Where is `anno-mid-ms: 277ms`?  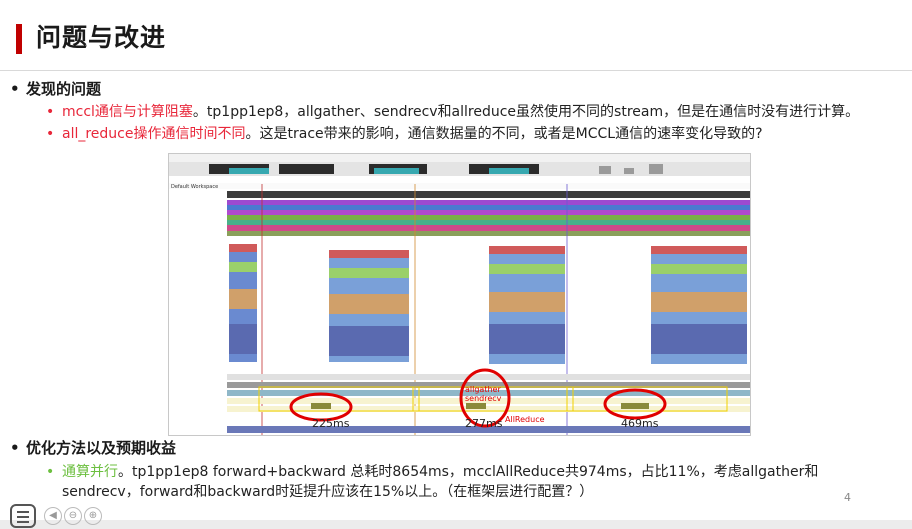
anno-mid-ms: 277ms is located at coordinates (484, 423).